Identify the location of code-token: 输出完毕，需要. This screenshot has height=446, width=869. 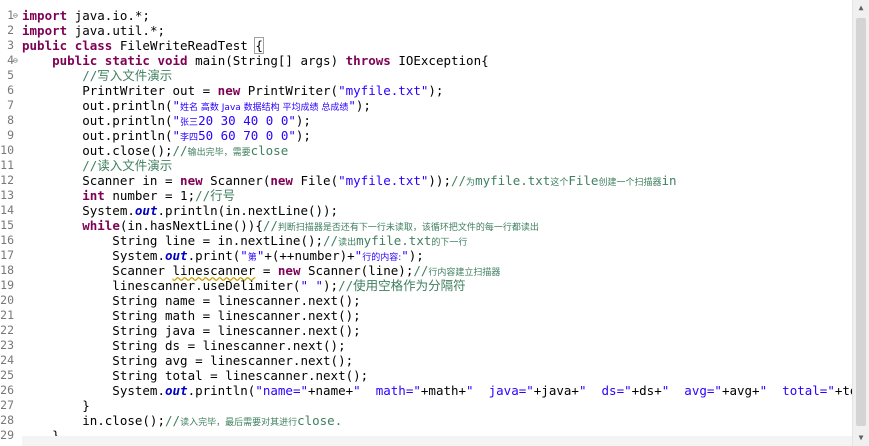
(219, 153).